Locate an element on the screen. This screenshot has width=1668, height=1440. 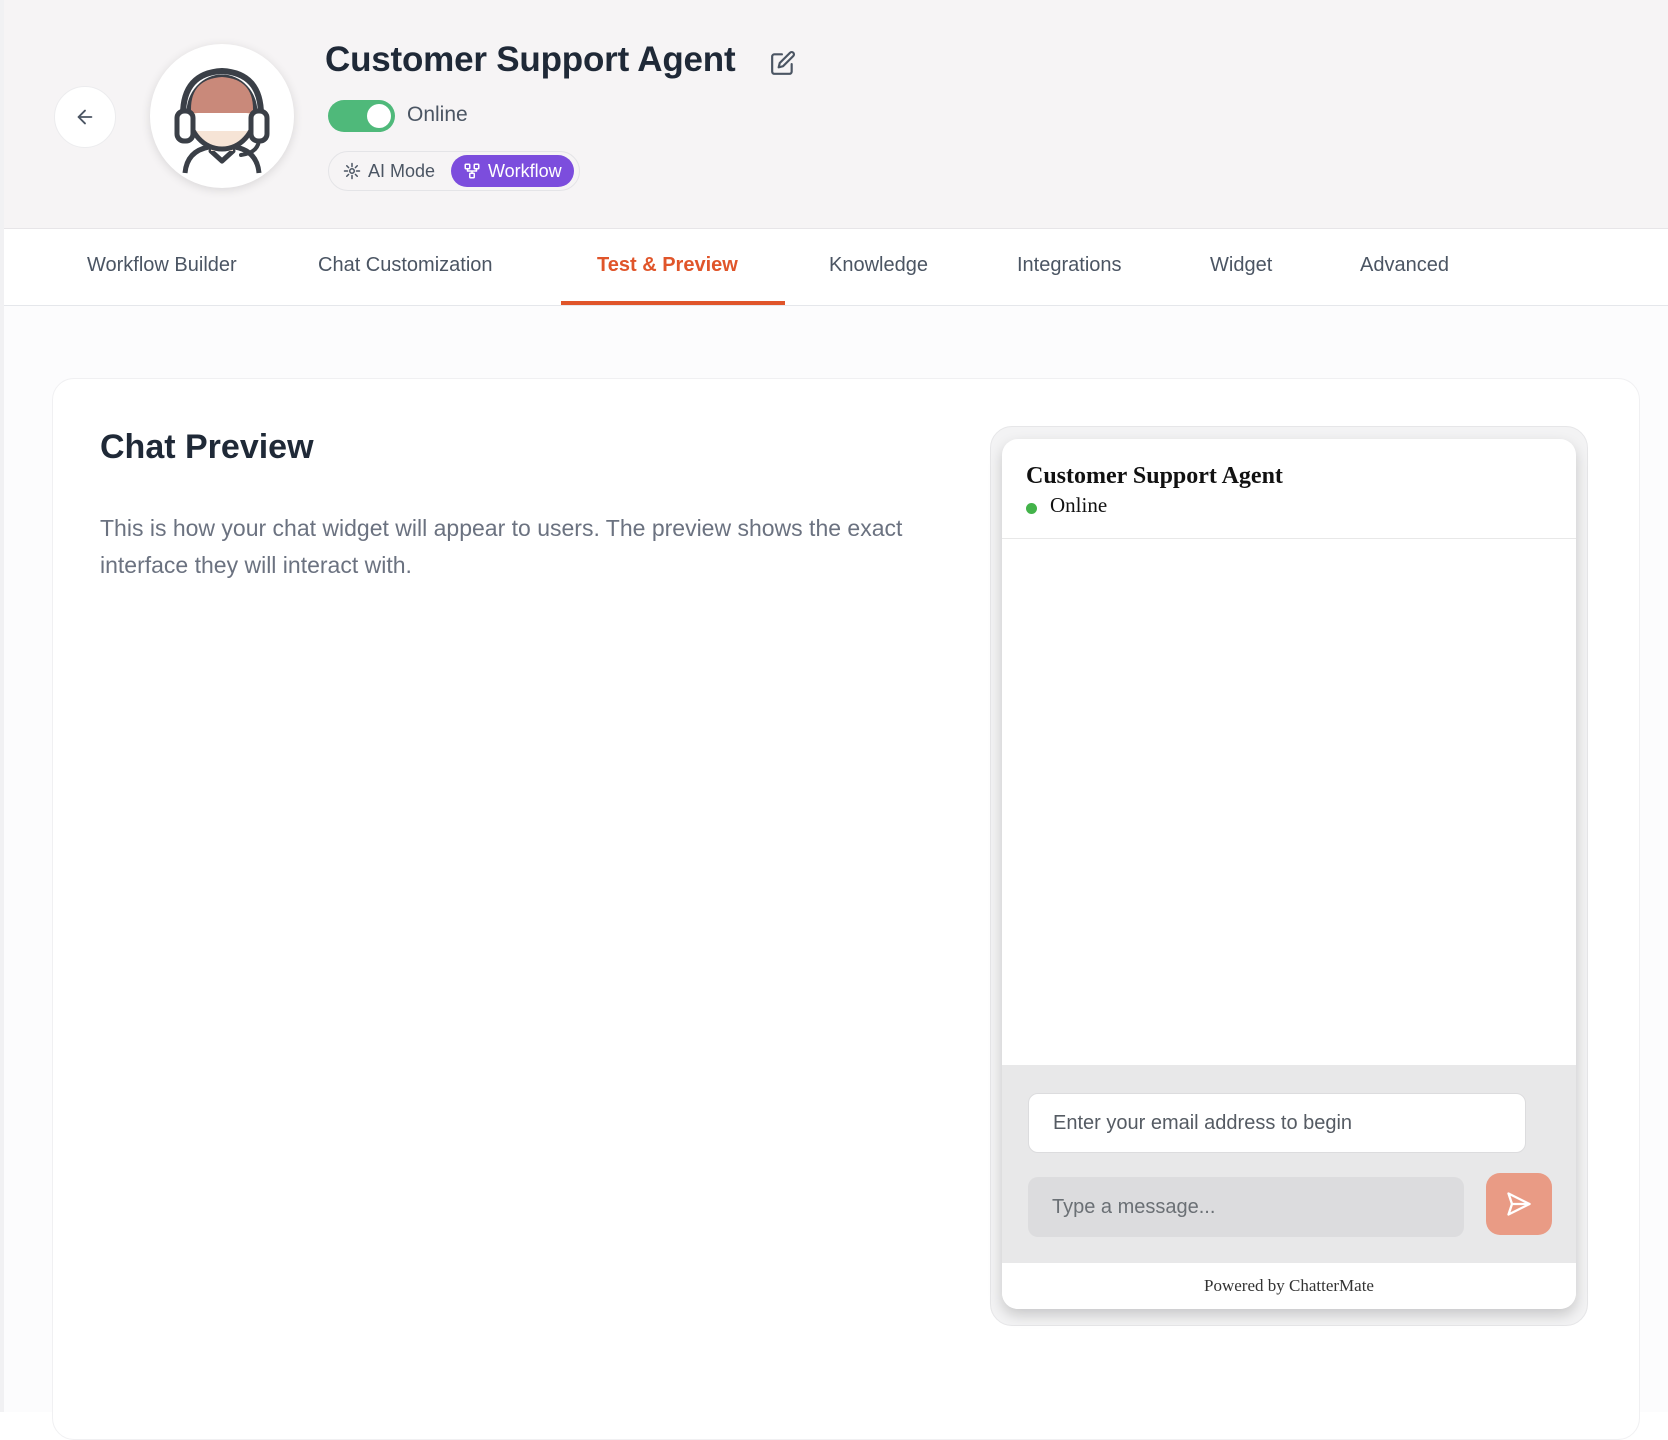
sparkle-icon is located at coordinates (352, 171).